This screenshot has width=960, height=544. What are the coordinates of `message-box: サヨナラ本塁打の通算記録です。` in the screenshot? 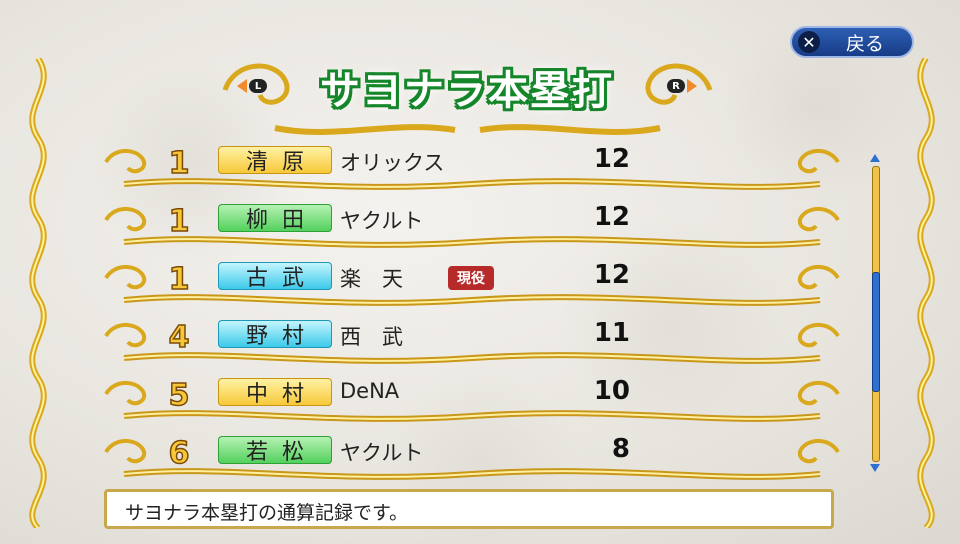 It's located at (469, 509).